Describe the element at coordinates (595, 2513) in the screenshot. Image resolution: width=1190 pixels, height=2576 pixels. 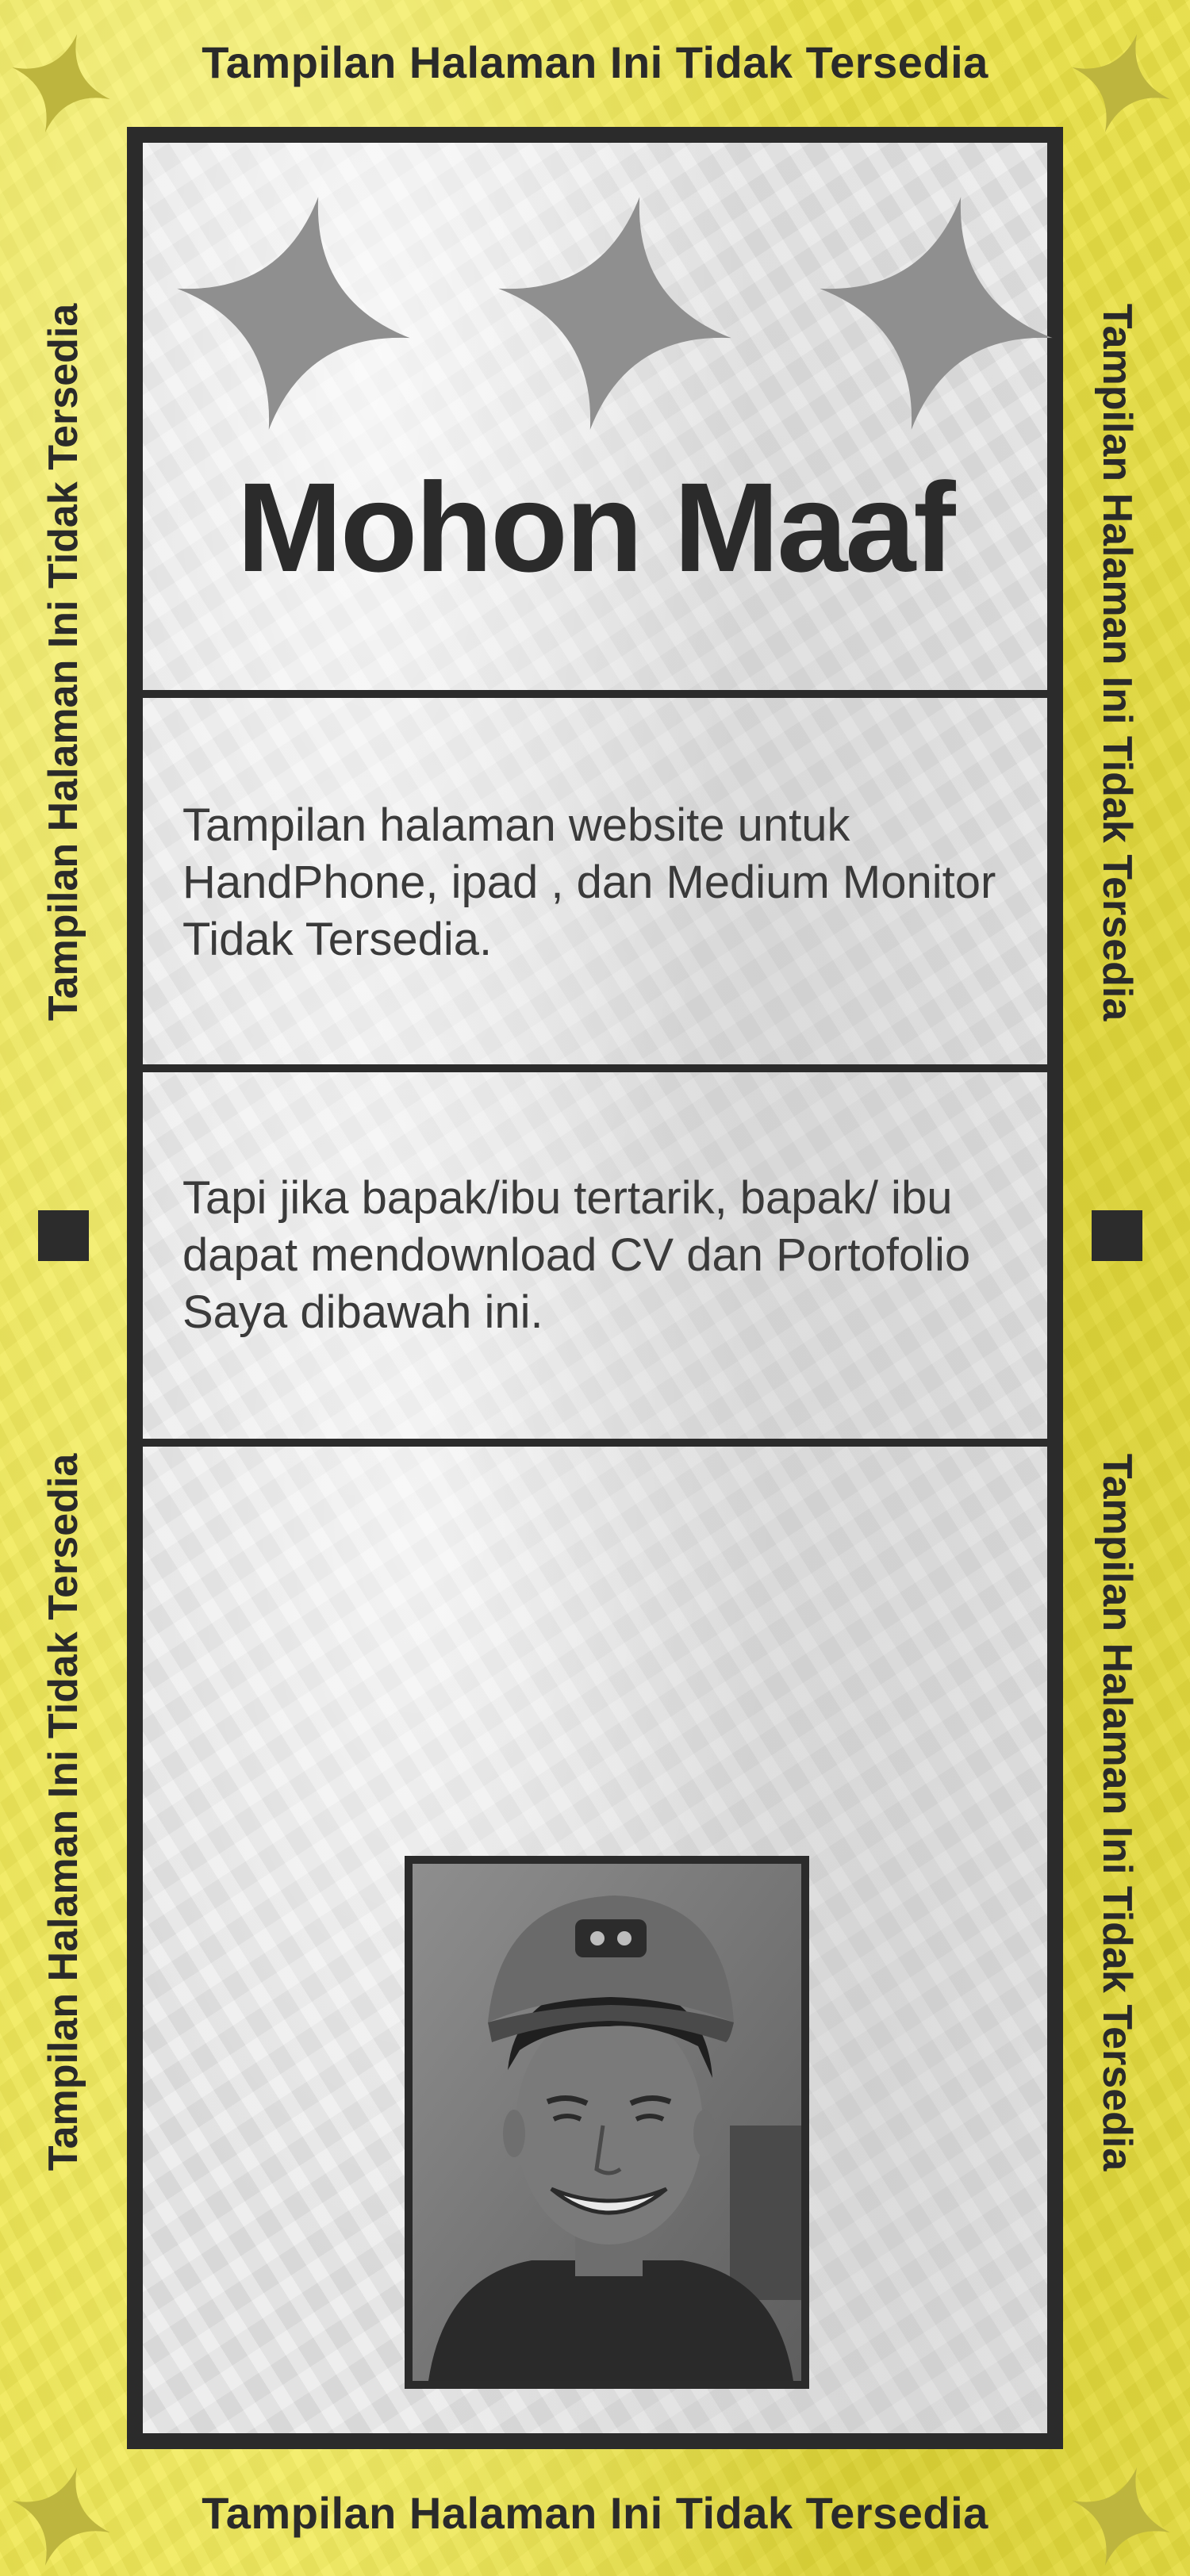
I see `bottom-banner-text: Tampilan Halaman Ini Tidak Tersedia` at that location.